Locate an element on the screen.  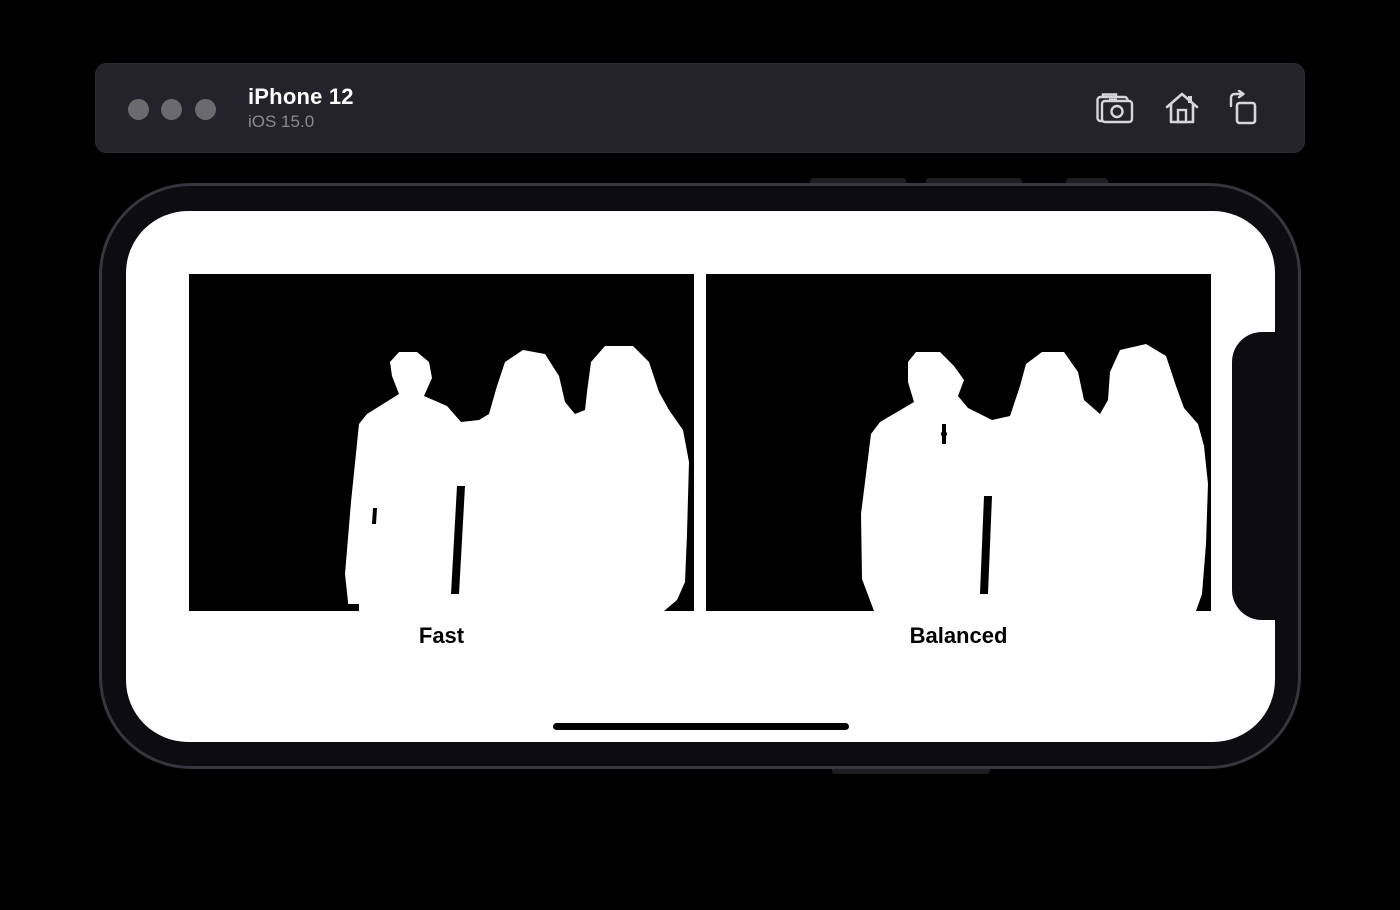
home-indicator is located at coordinates (701, 726).